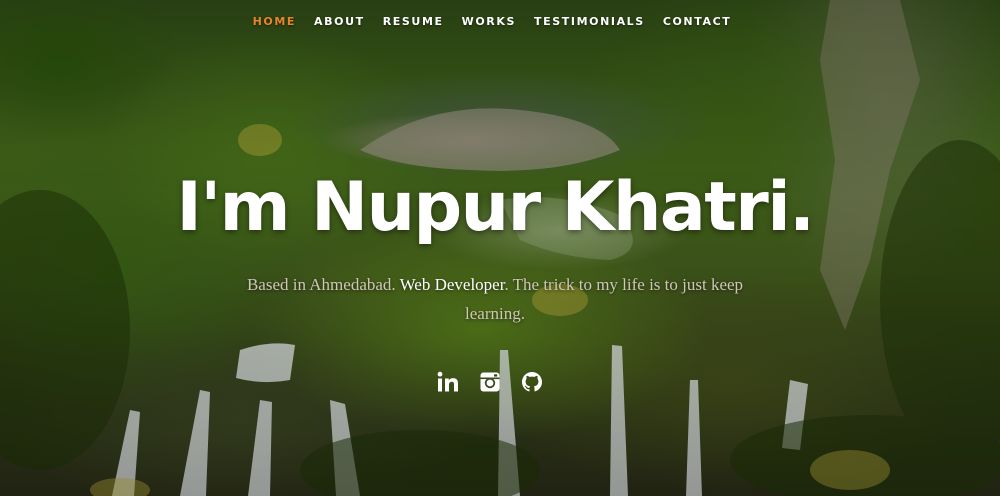 Image resolution: width=1000 pixels, height=496 pixels. I want to click on linkedin-icon, so click(447, 381).